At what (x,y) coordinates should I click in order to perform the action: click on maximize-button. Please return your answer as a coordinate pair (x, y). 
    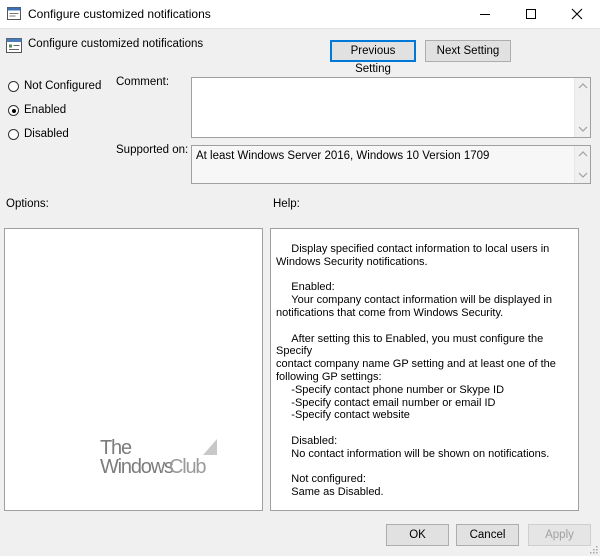
    Looking at the image, I should click on (531, 14).